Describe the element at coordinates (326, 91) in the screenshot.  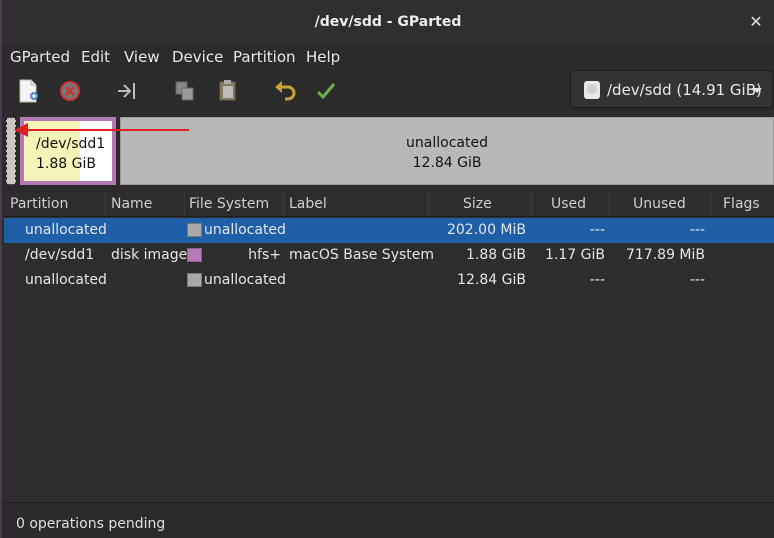
I see `apply-icon` at that location.